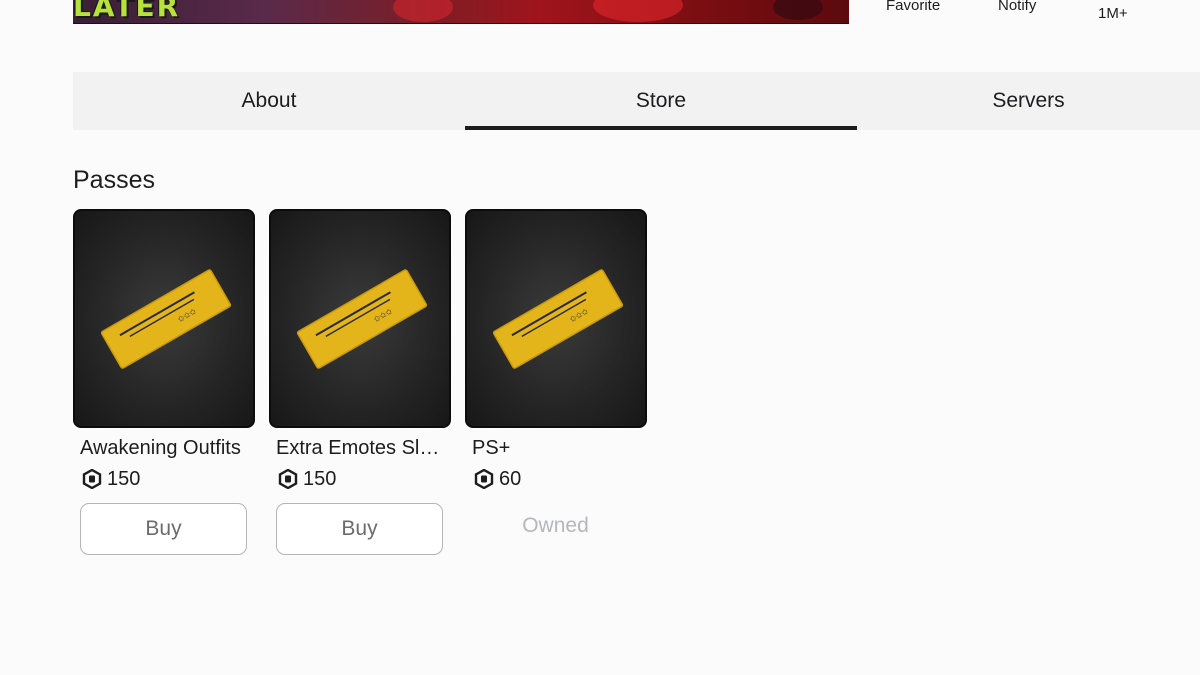 This screenshot has height=675, width=1200. What do you see at coordinates (461, 12) in the screenshot?
I see `game-banner: LATER` at bounding box center [461, 12].